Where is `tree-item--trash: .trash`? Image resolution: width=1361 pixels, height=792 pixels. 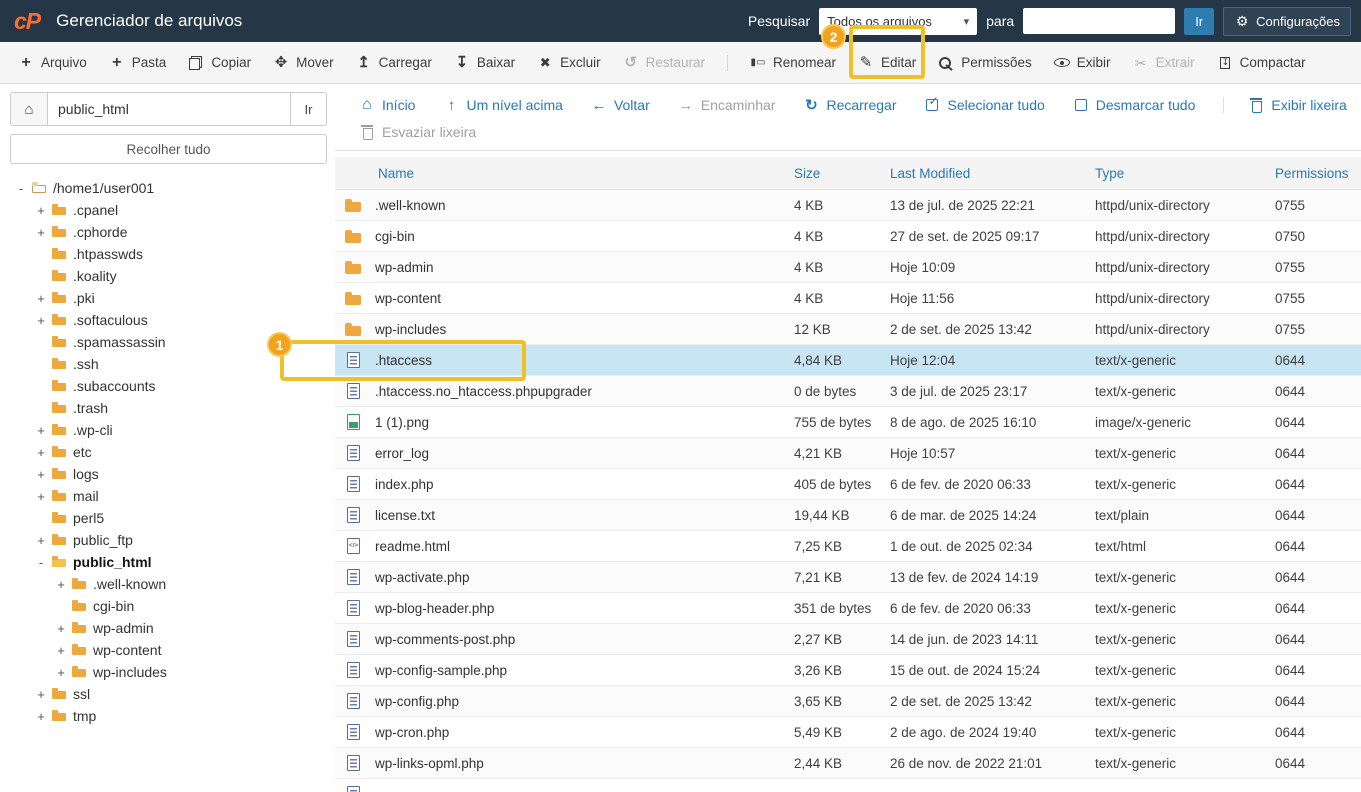 tree-item--trash: .trash is located at coordinates (168, 408).